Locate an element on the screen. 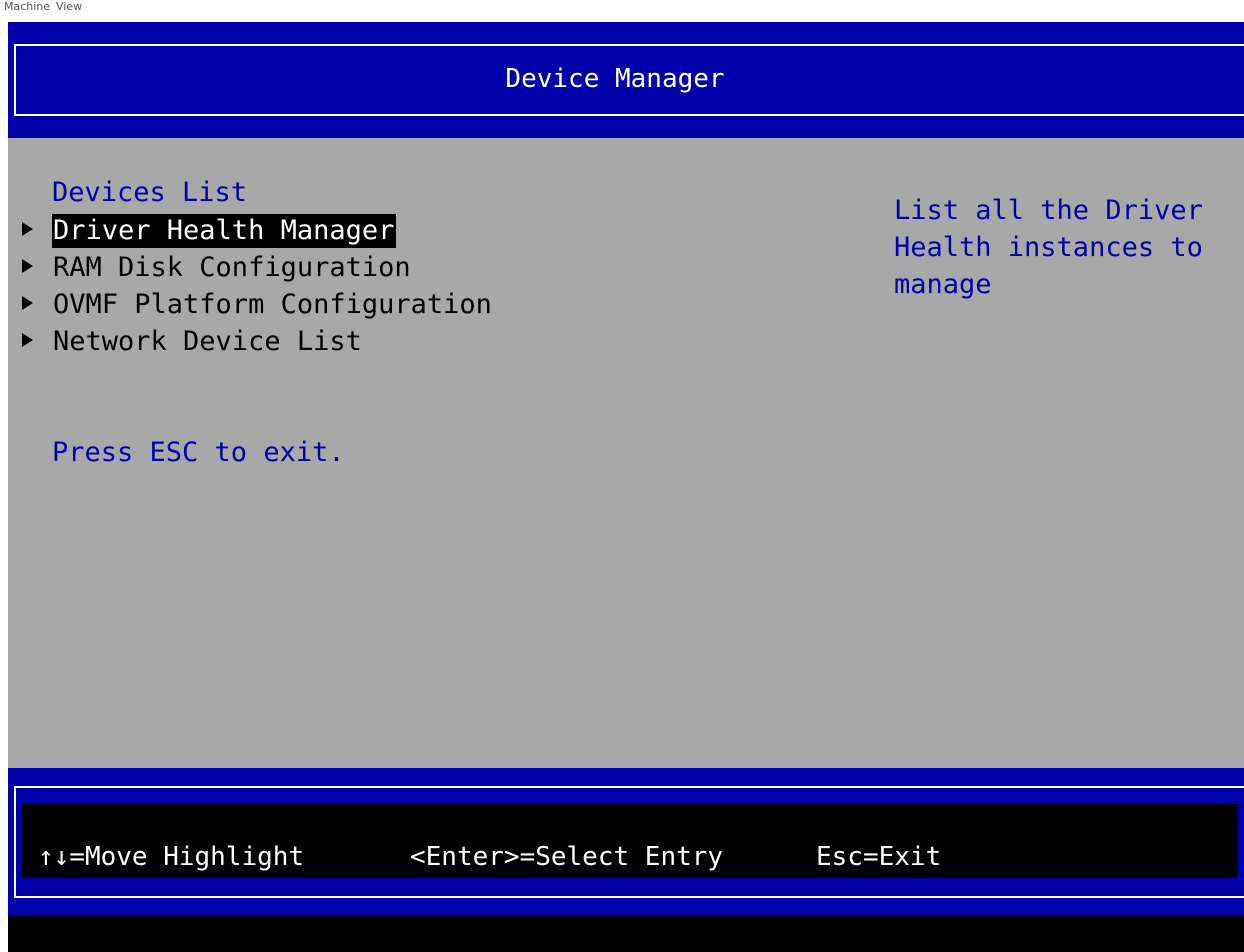 The image size is (1244, 952). header-bar: Device Manager is located at coordinates (626, 80).